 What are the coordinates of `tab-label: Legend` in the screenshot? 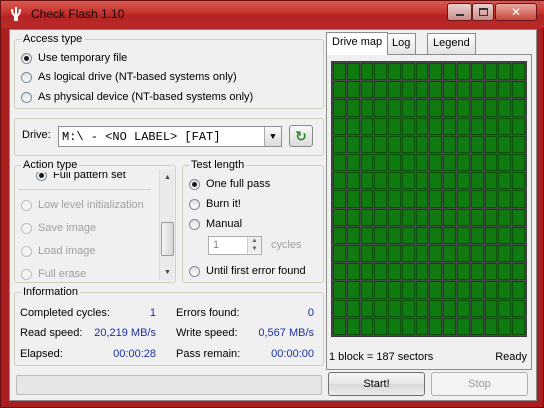 It's located at (451, 43).